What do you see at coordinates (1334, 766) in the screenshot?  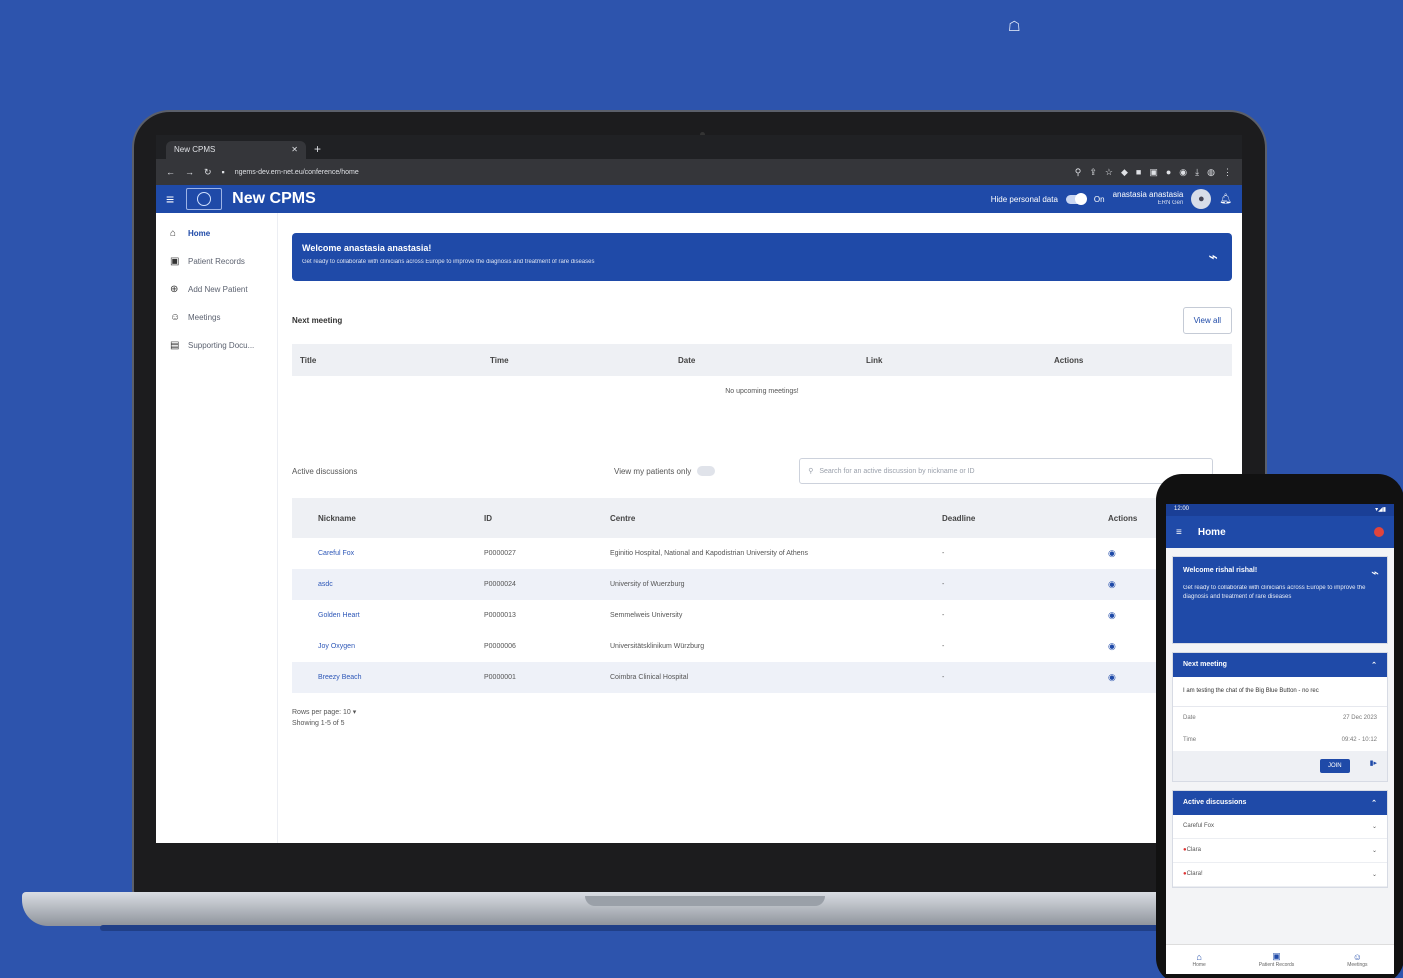 I see `join-button: JOIN` at bounding box center [1334, 766].